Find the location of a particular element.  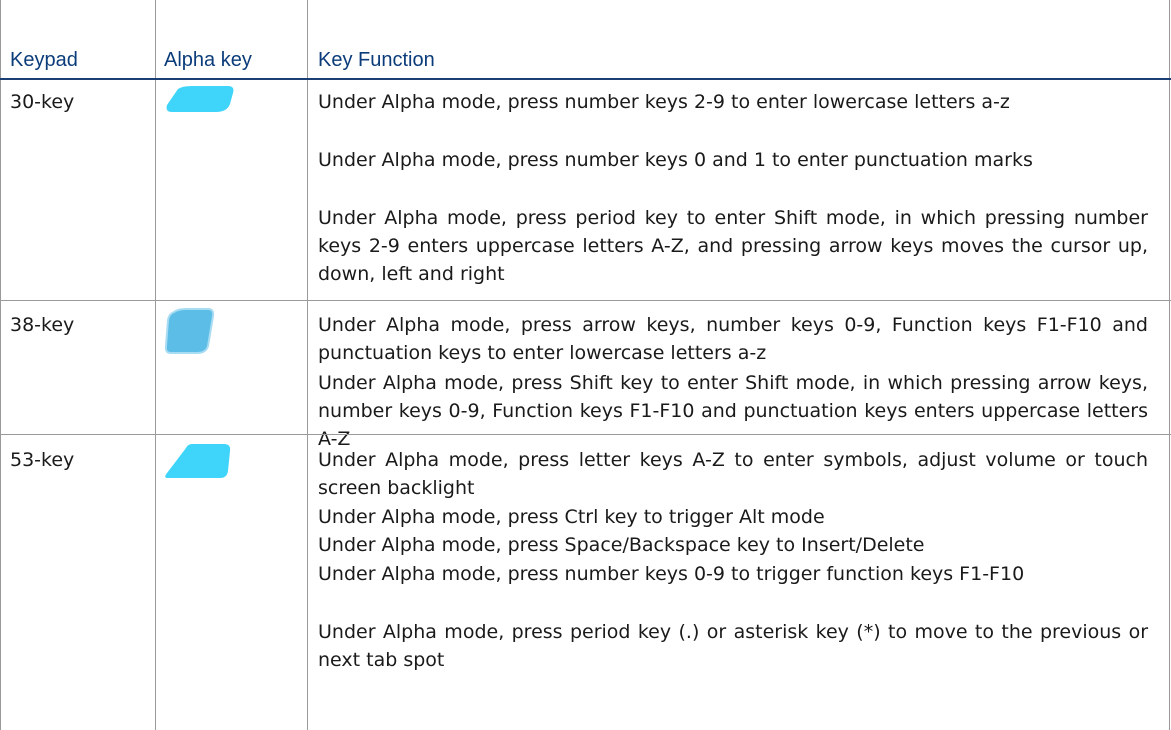

keypad-name: 53-key is located at coordinates (42, 460).